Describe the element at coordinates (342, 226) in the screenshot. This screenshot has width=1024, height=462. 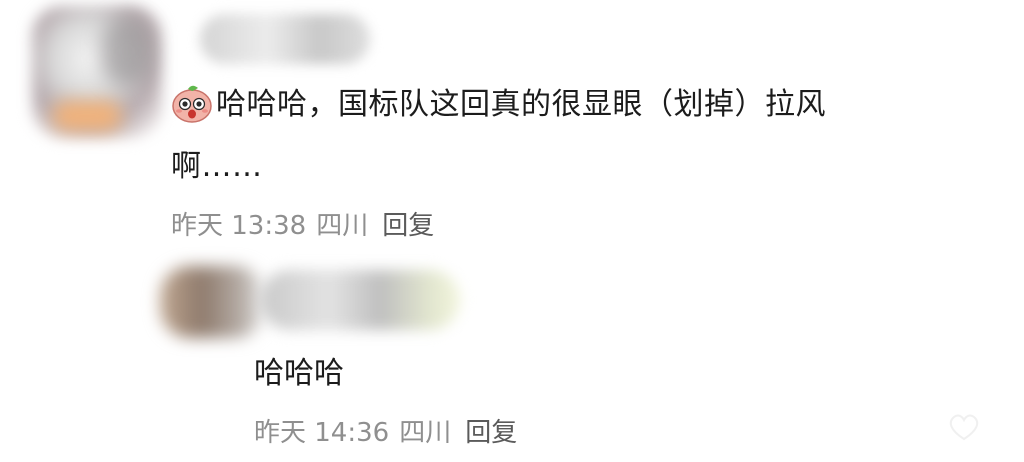
I see `comment-location: 四川` at that location.